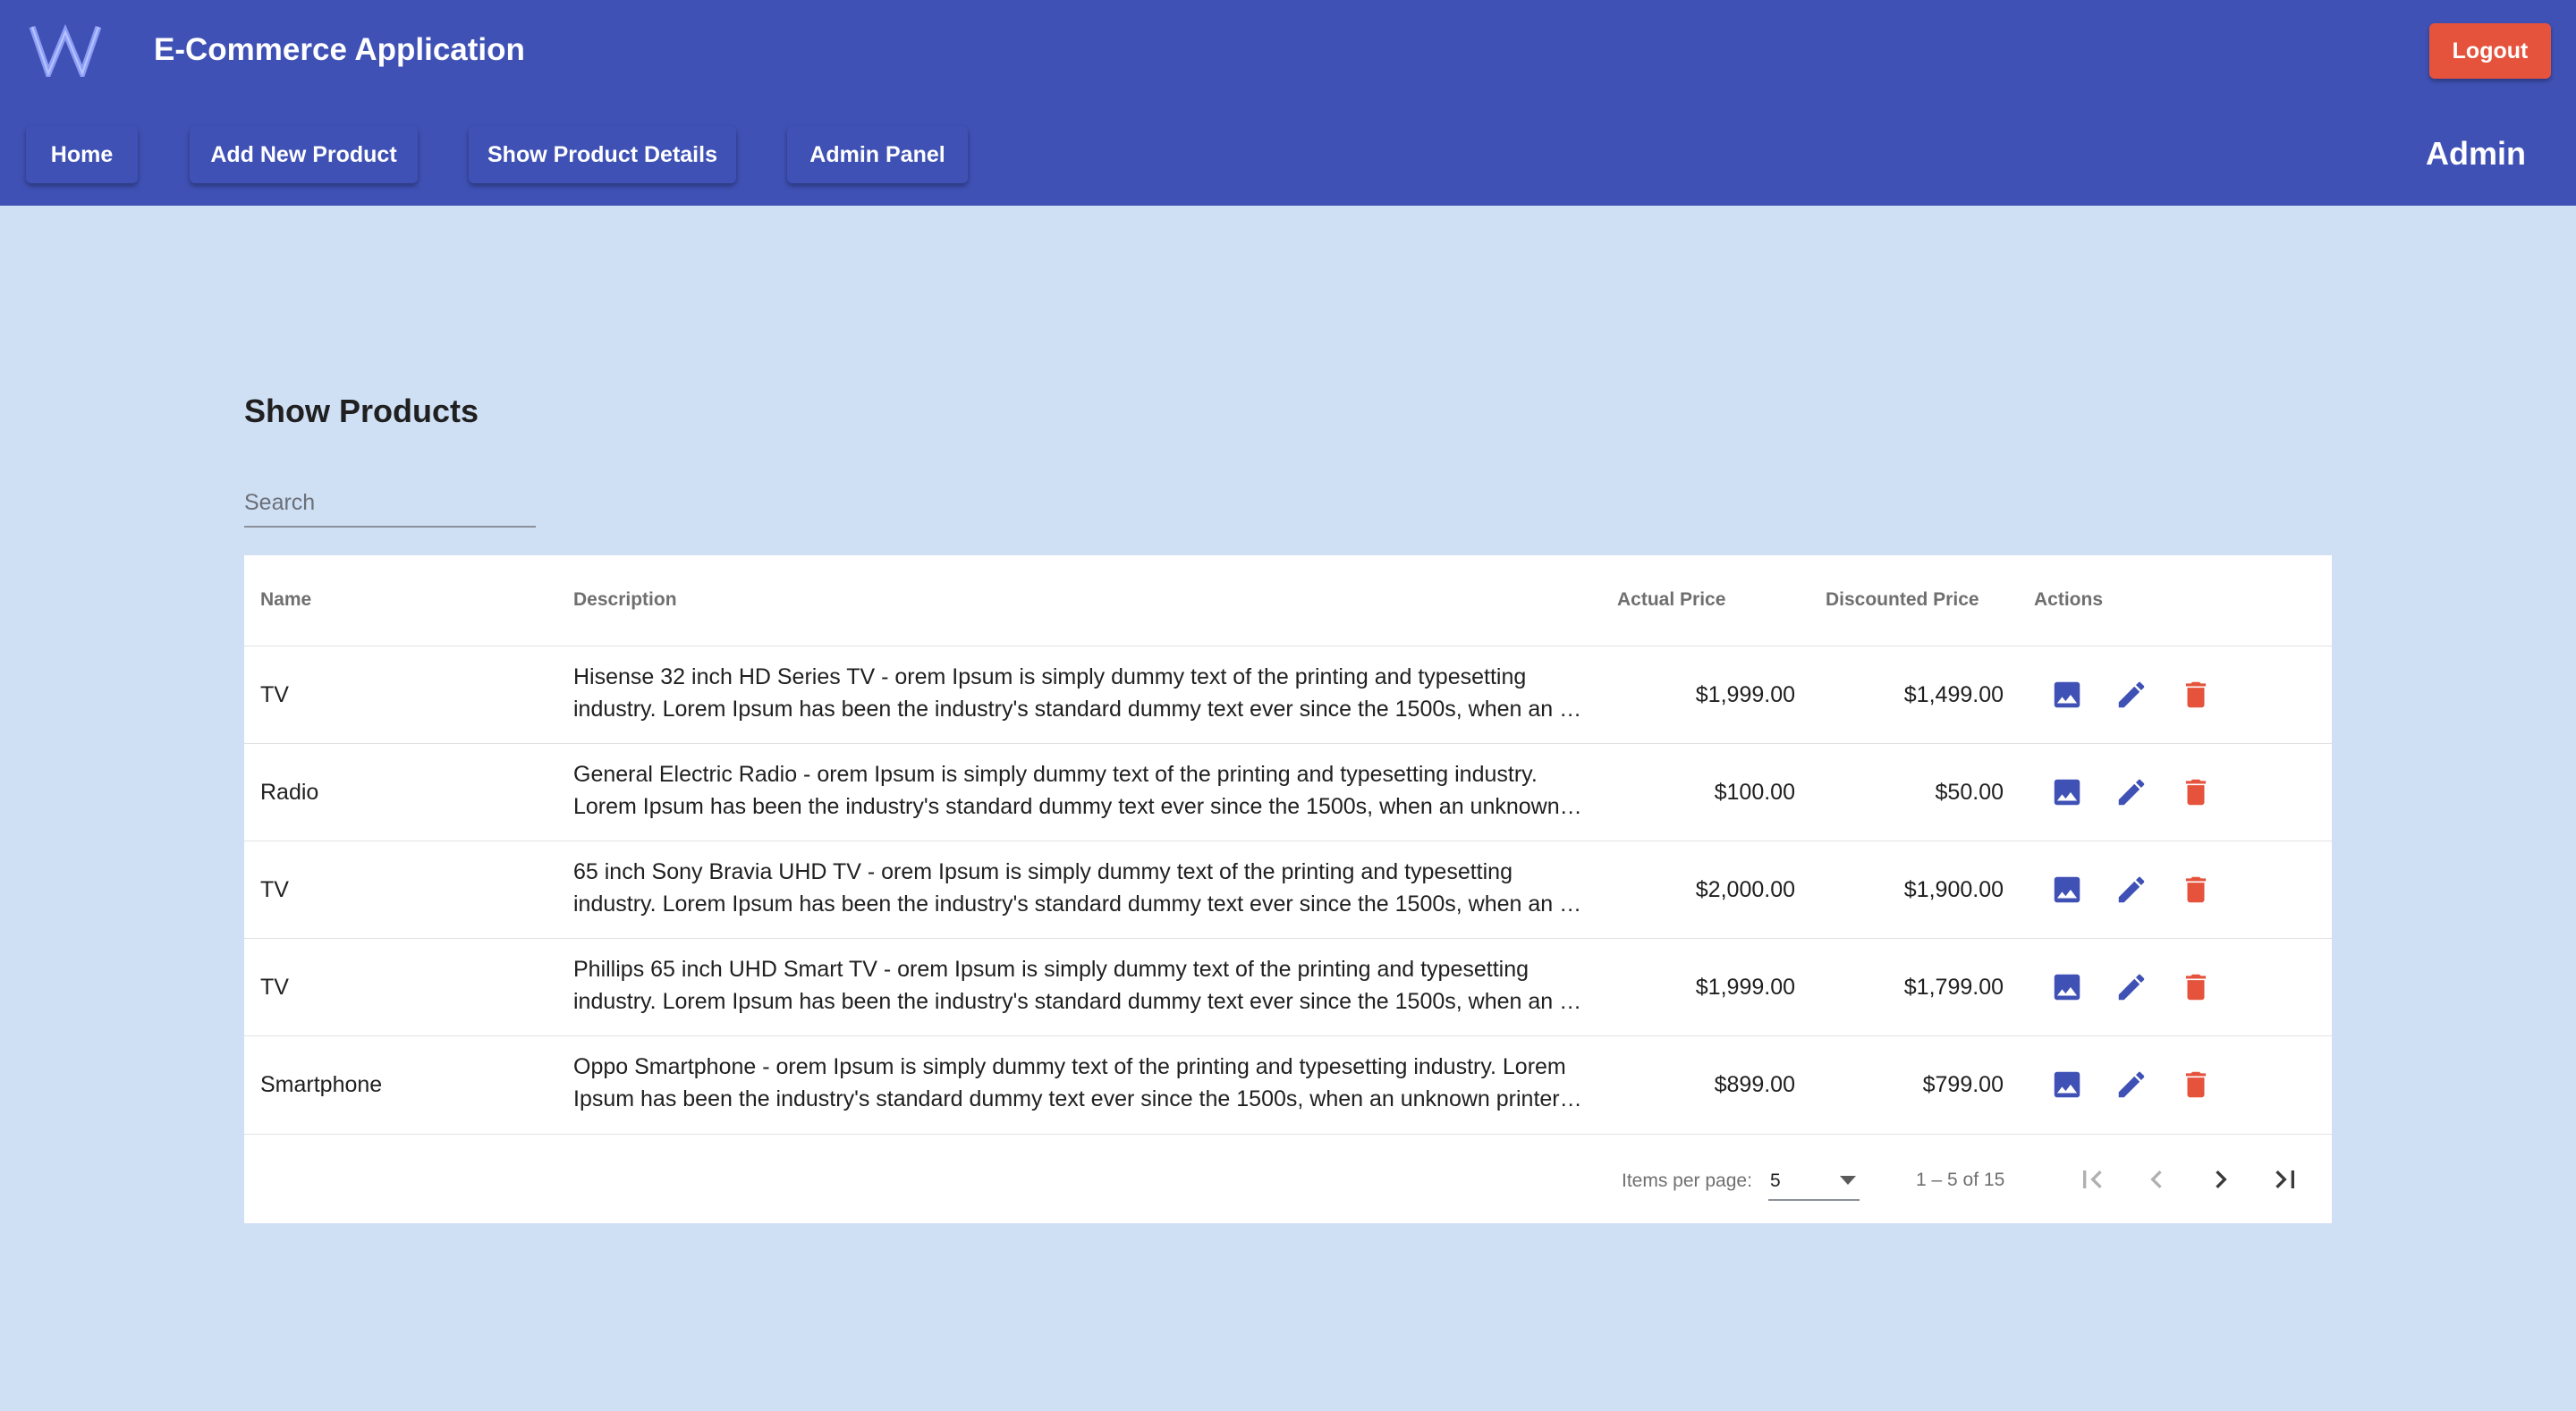 The image size is (2576, 1411). What do you see at coordinates (2476, 154) in the screenshot?
I see `user-role-label: Admin` at bounding box center [2476, 154].